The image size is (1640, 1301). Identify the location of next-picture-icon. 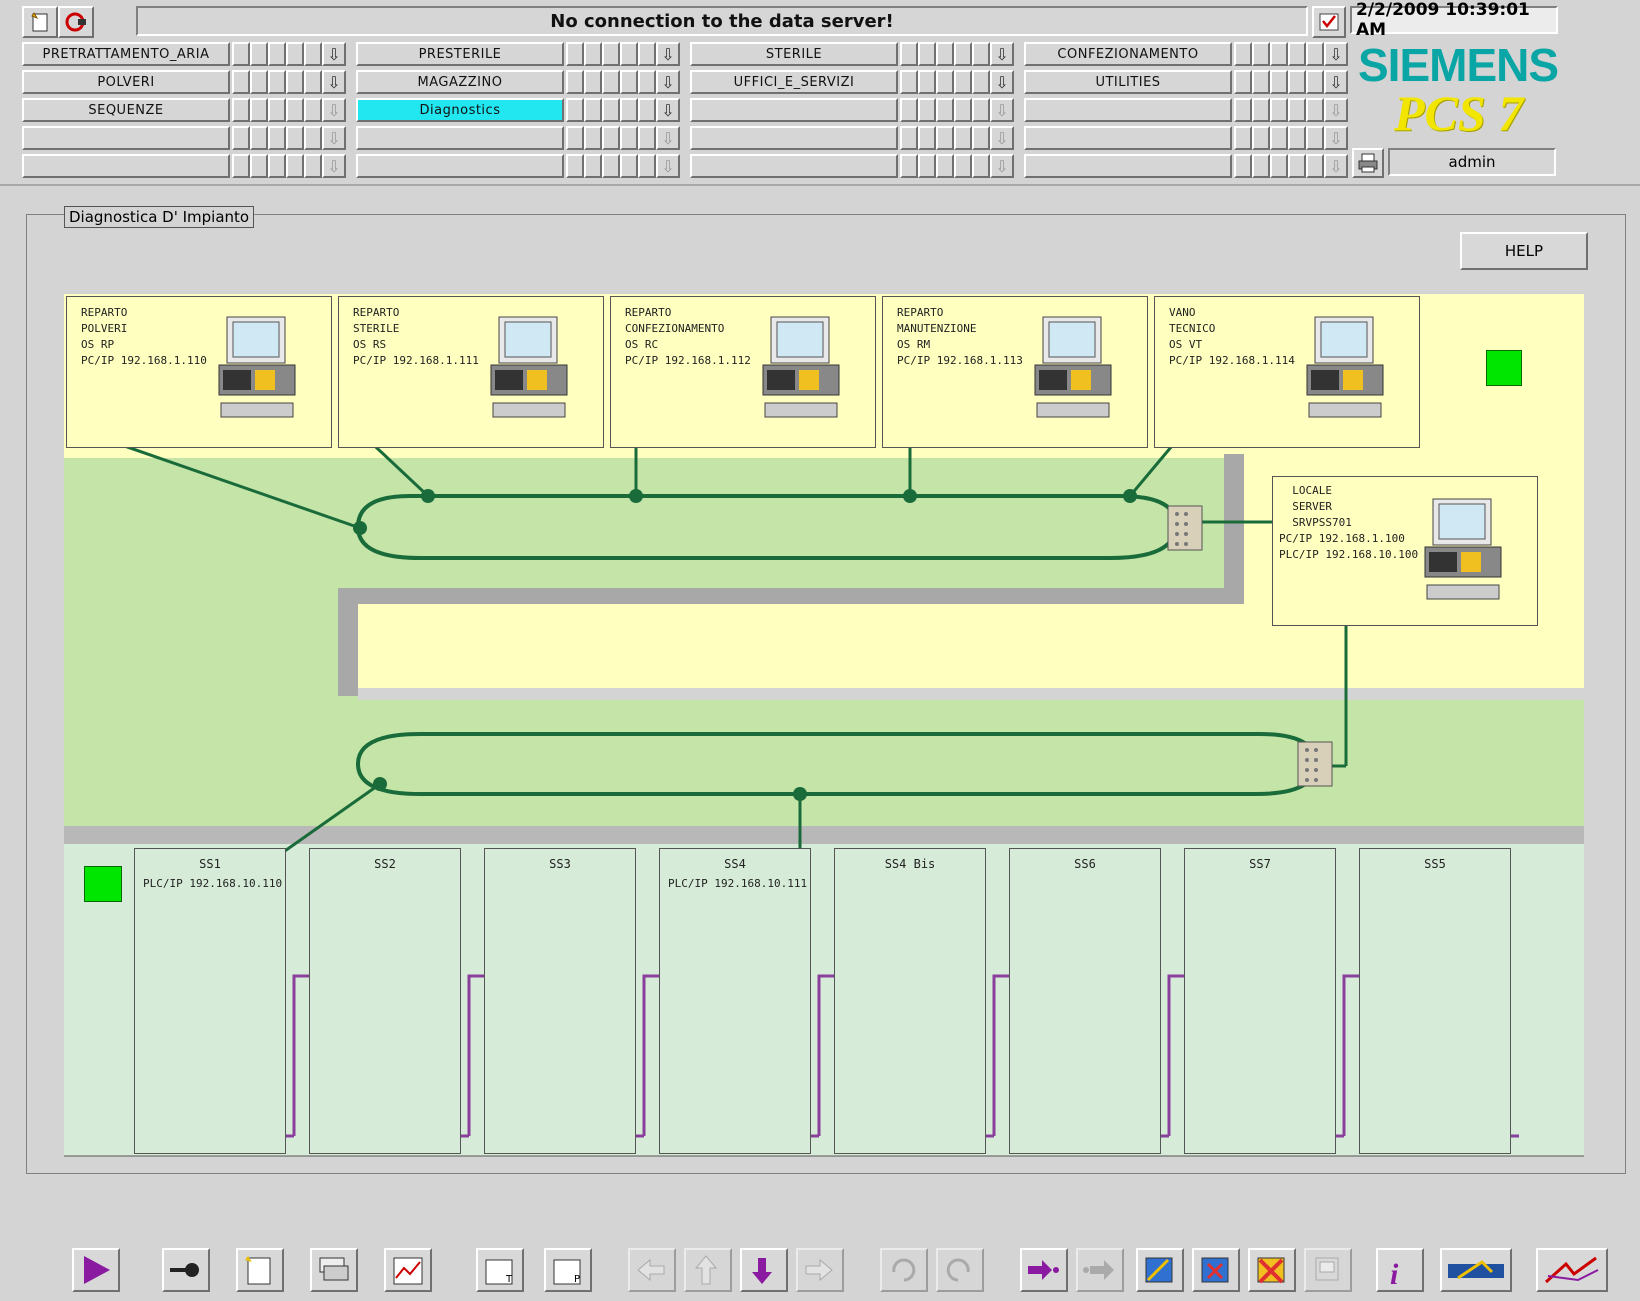
(1044, 1270).